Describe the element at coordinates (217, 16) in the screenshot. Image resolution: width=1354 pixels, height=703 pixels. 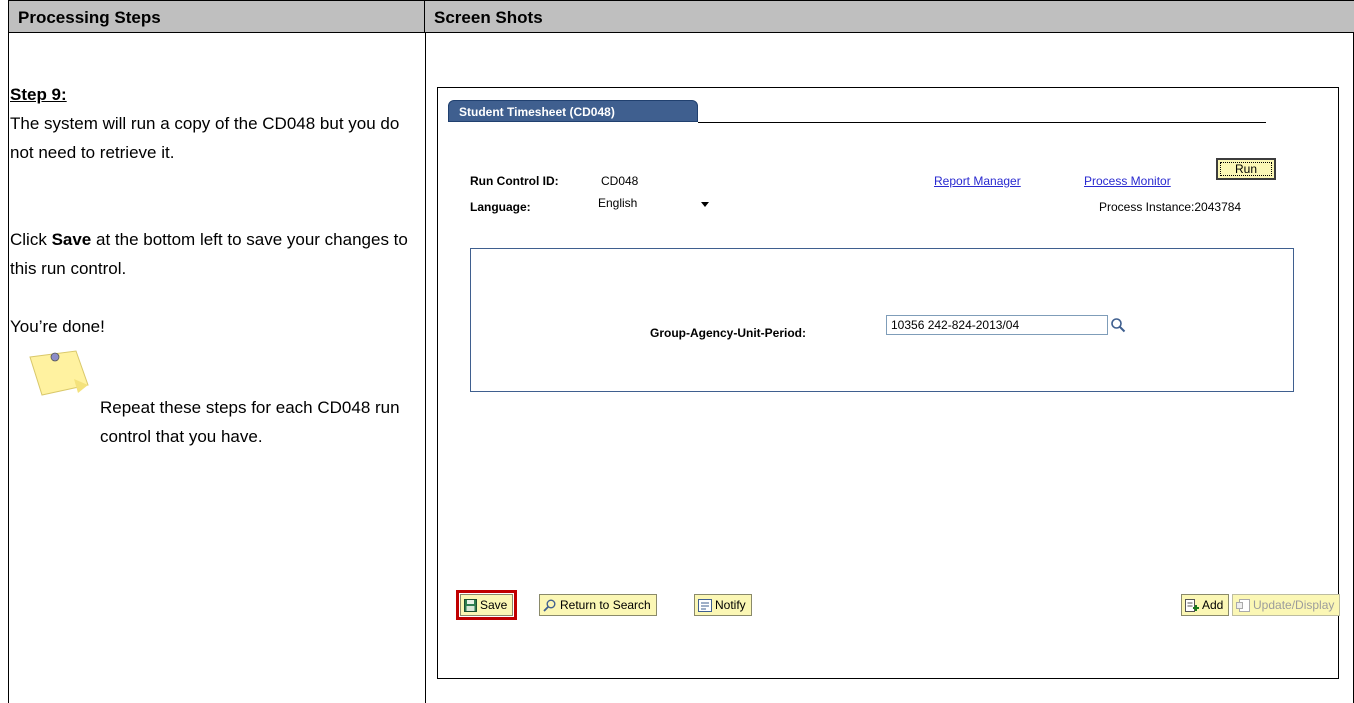
I see `processing-steps-header: Processing Steps` at that location.